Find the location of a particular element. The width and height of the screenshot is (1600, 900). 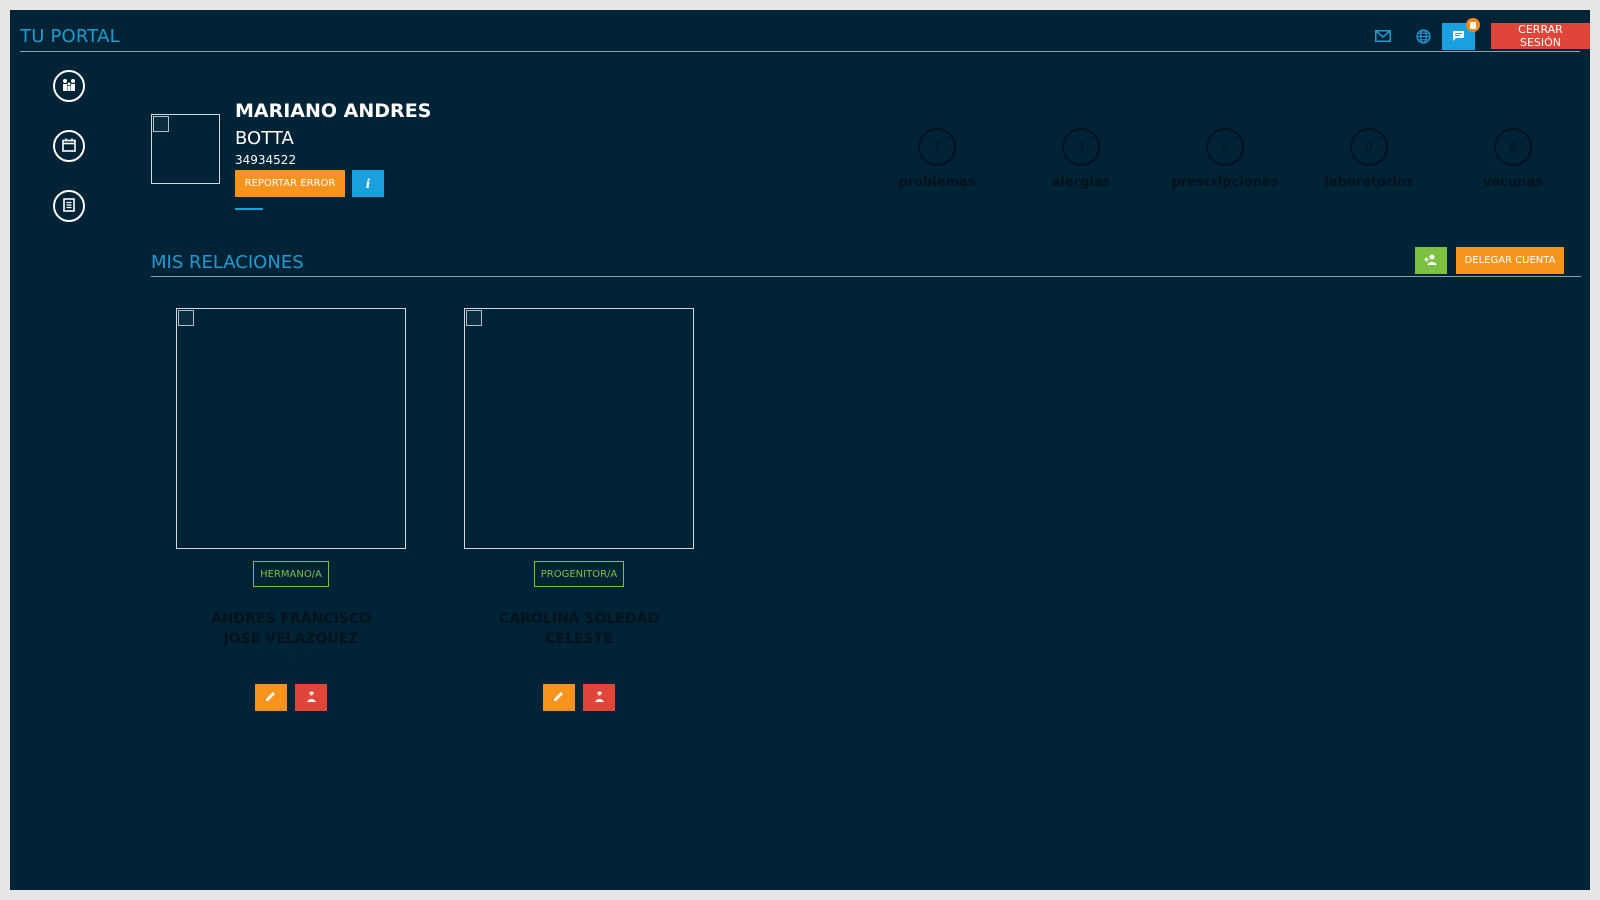

add-user-icon is located at coordinates (1431, 260).